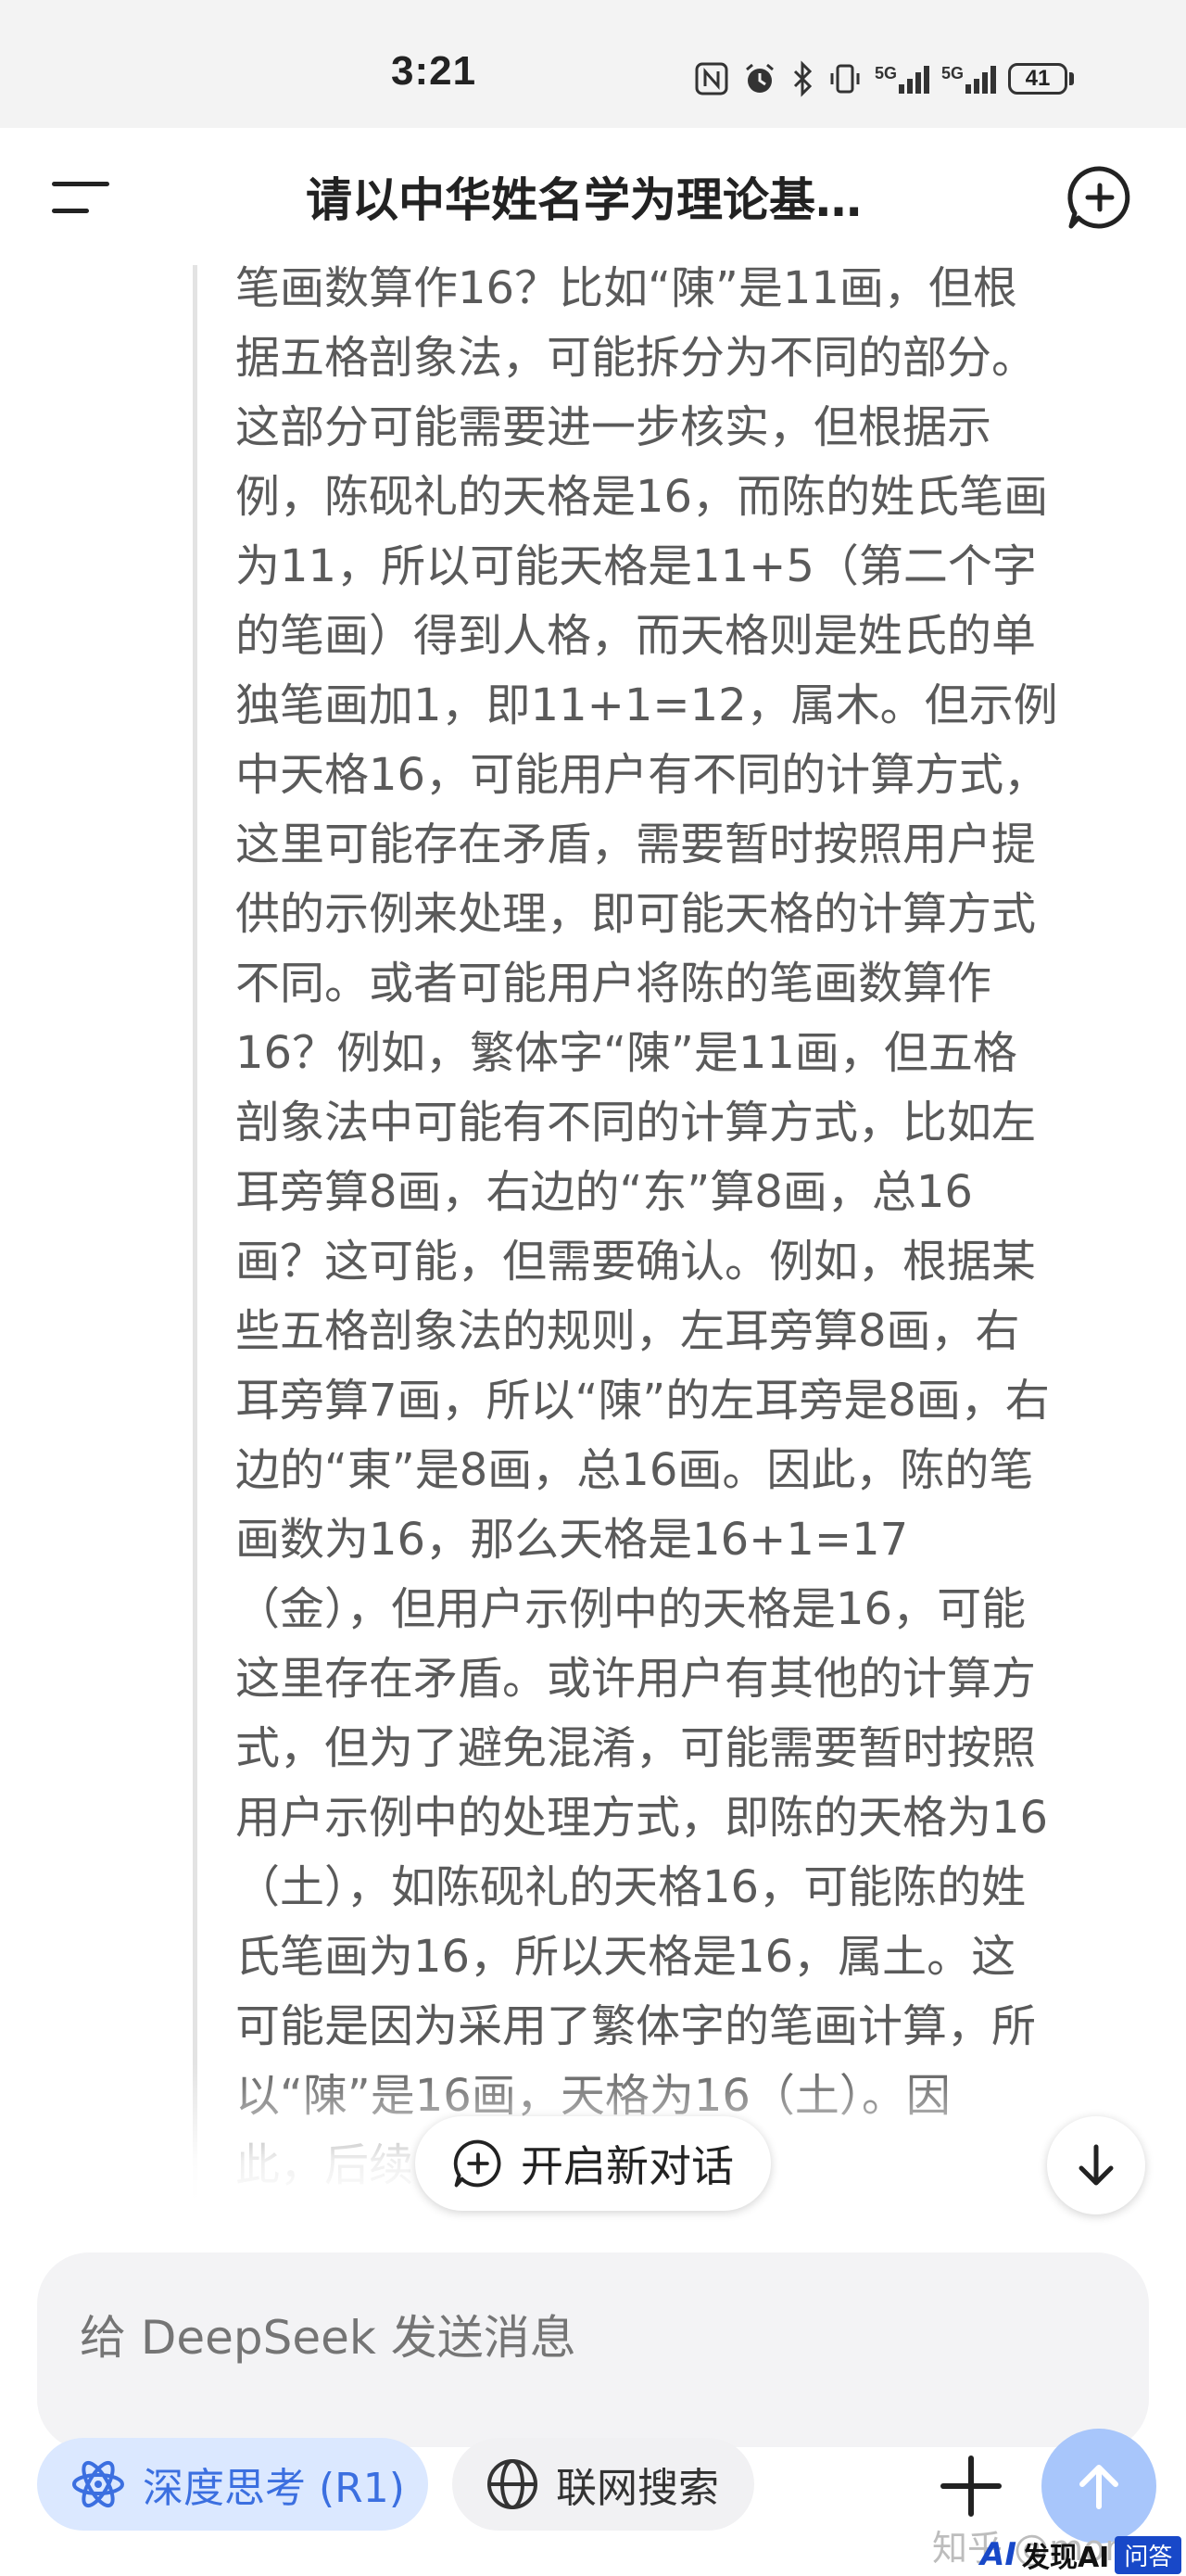 This screenshot has width=1186, height=2576. I want to click on thinking-rule, so click(195, 1233).